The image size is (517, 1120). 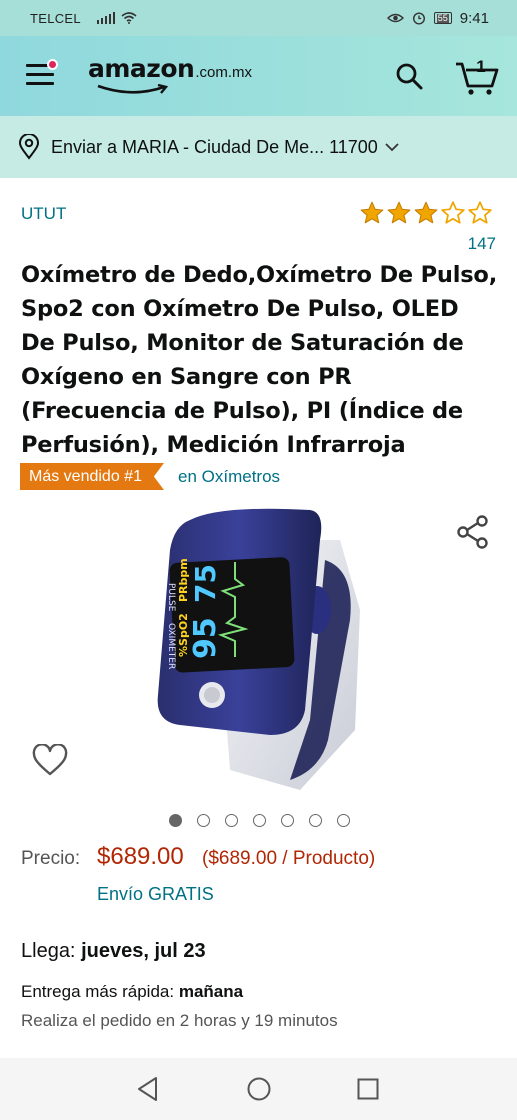 What do you see at coordinates (92, 476) in the screenshot?
I see `best-seller-badge: Más vendido #1` at bounding box center [92, 476].